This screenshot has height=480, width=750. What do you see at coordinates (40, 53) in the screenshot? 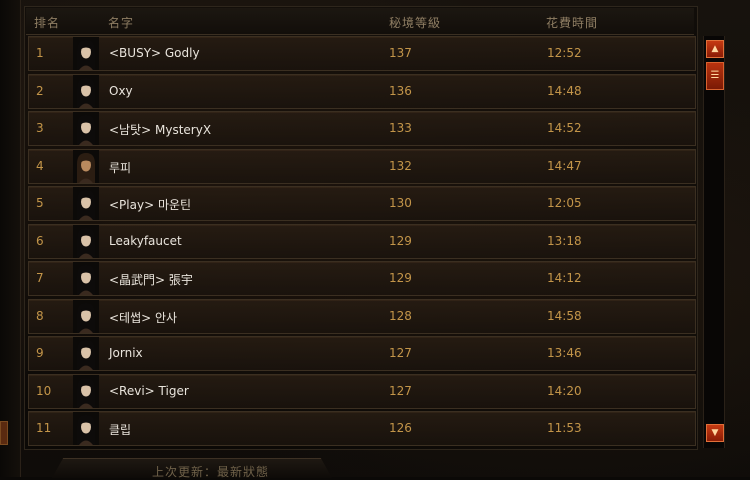
I see `row-rank: 1` at bounding box center [40, 53].